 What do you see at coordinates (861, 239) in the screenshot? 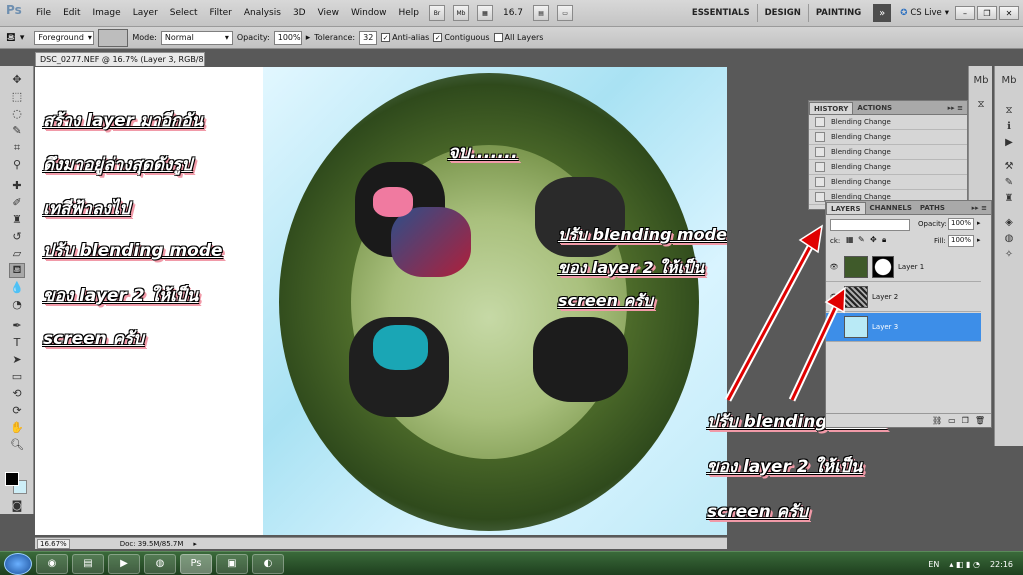
I see `lock-pixels-icon: ✎` at bounding box center [861, 239].